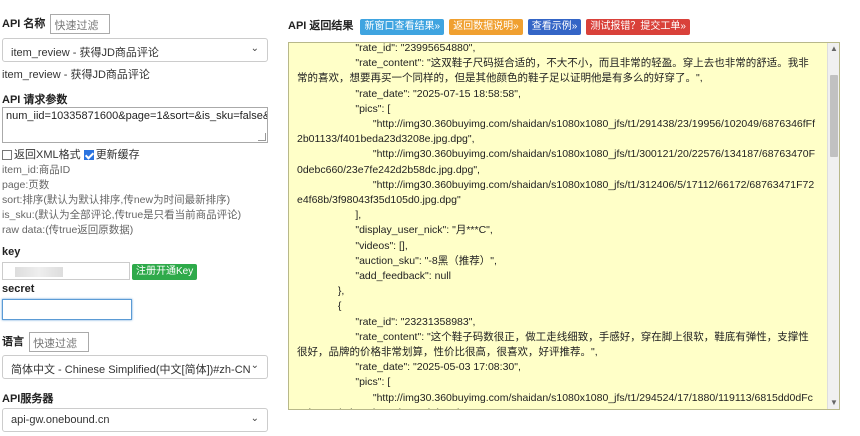  Describe the element at coordinates (39, 272) in the screenshot. I see `redacted-key` at that location.